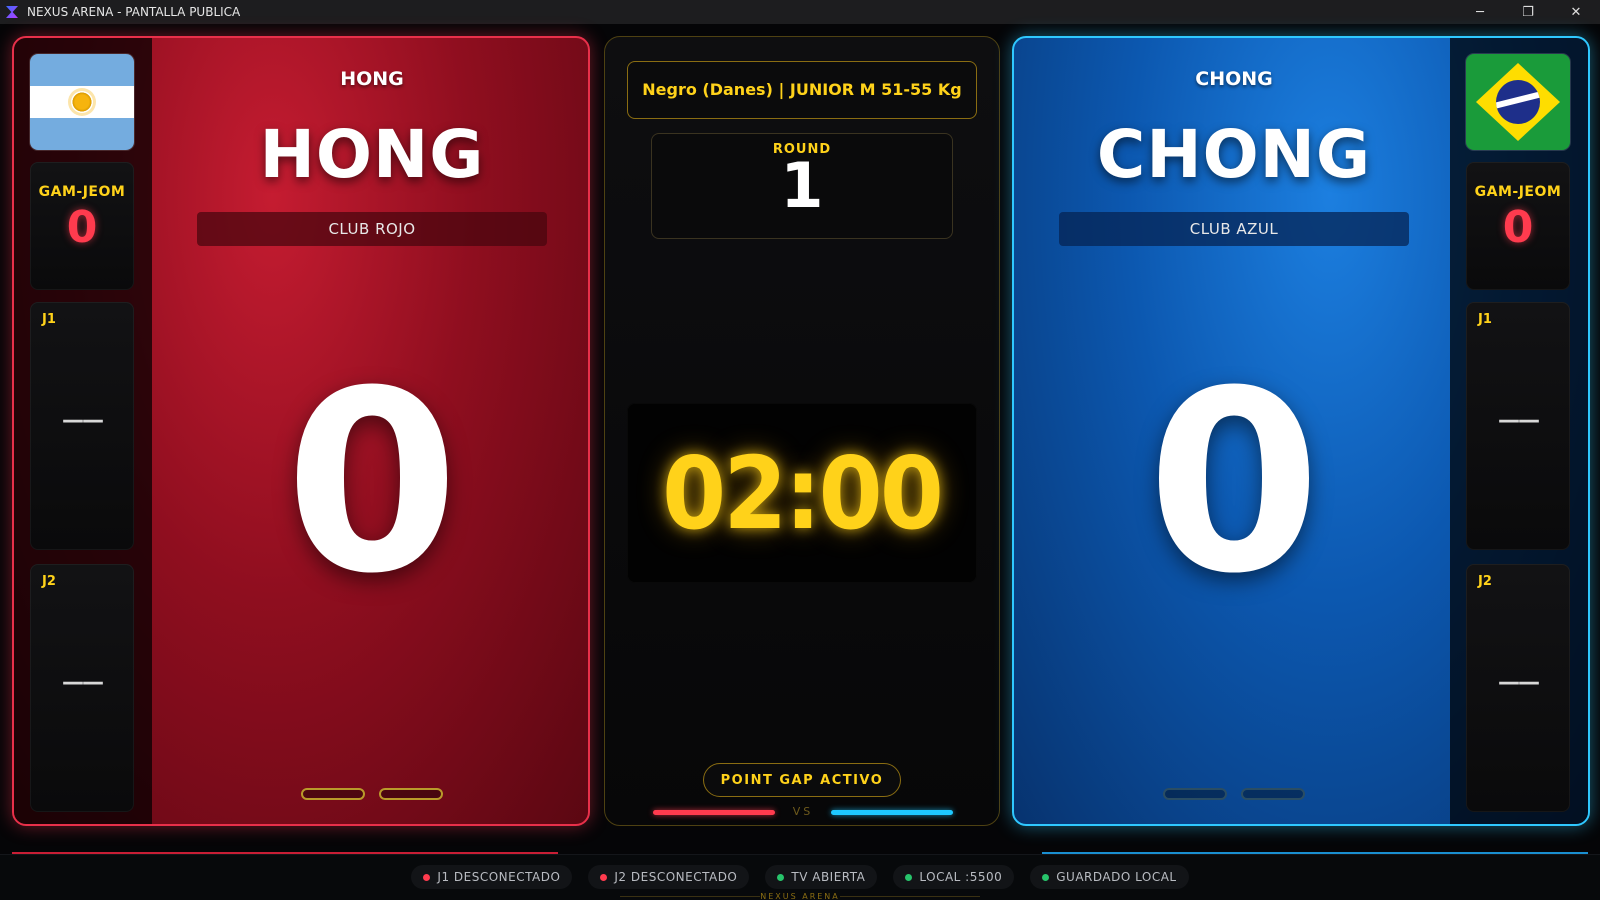 The height and width of the screenshot is (900, 1600). Describe the element at coordinates (1576, 12) in the screenshot. I see `close-button: ✕` at that location.